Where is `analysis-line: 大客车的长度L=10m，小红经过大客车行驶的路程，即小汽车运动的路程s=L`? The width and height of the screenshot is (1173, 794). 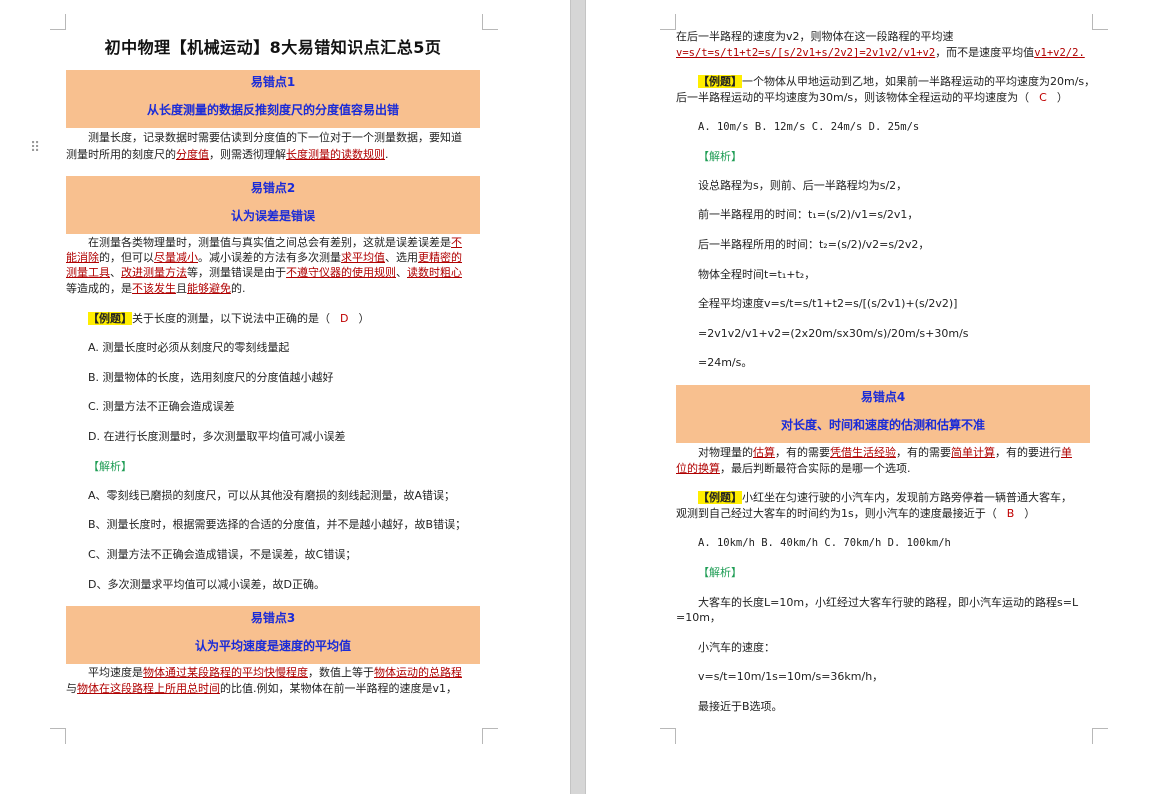 analysis-line: 大客车的长度L=10m，小红经过大客车行驶的路程，即小汽车运动的路程s=L is located at coordinates (888, 602).